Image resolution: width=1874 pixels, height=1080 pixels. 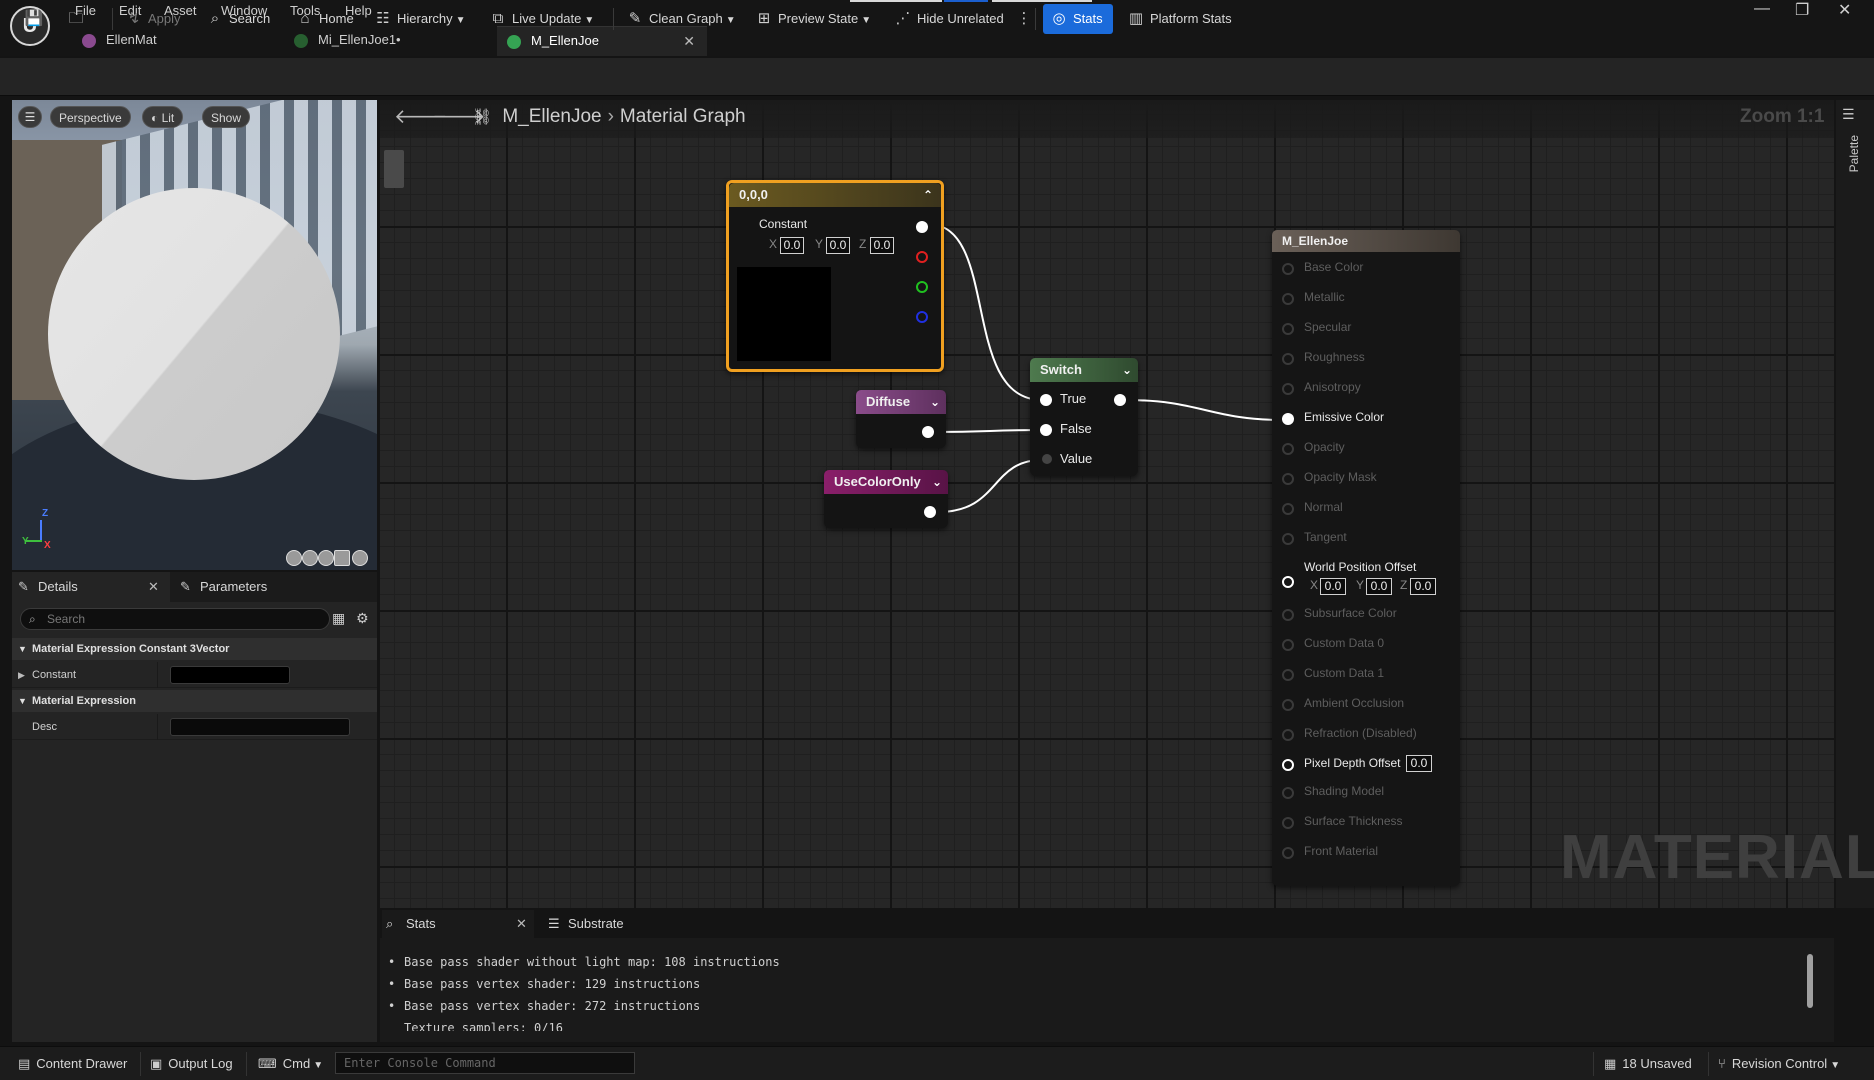 I want to click on node-header: Switch ⌄, so click(x=1084, y=370).